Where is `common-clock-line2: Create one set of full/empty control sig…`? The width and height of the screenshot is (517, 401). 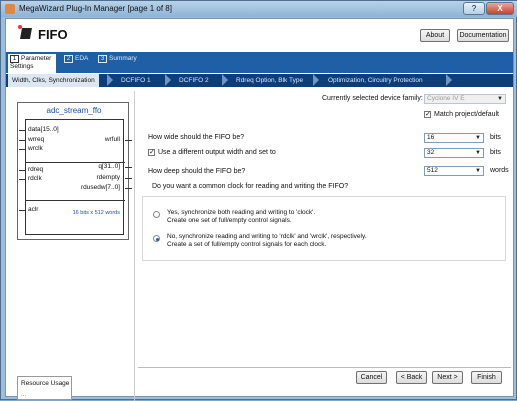 common-clock-line2: Create one set of full/empty control sig… is located at coordinates (229, 220).